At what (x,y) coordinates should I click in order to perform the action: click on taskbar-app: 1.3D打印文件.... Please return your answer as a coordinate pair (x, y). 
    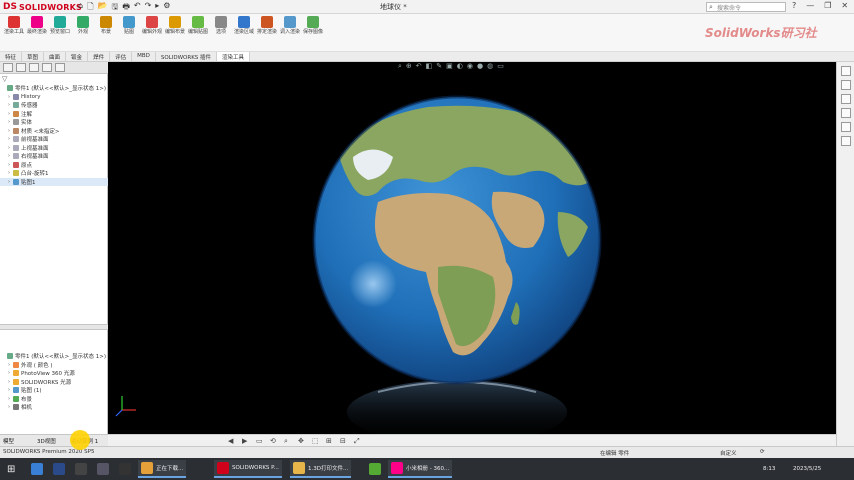
    Looking at the image, I should click on (321, 469).